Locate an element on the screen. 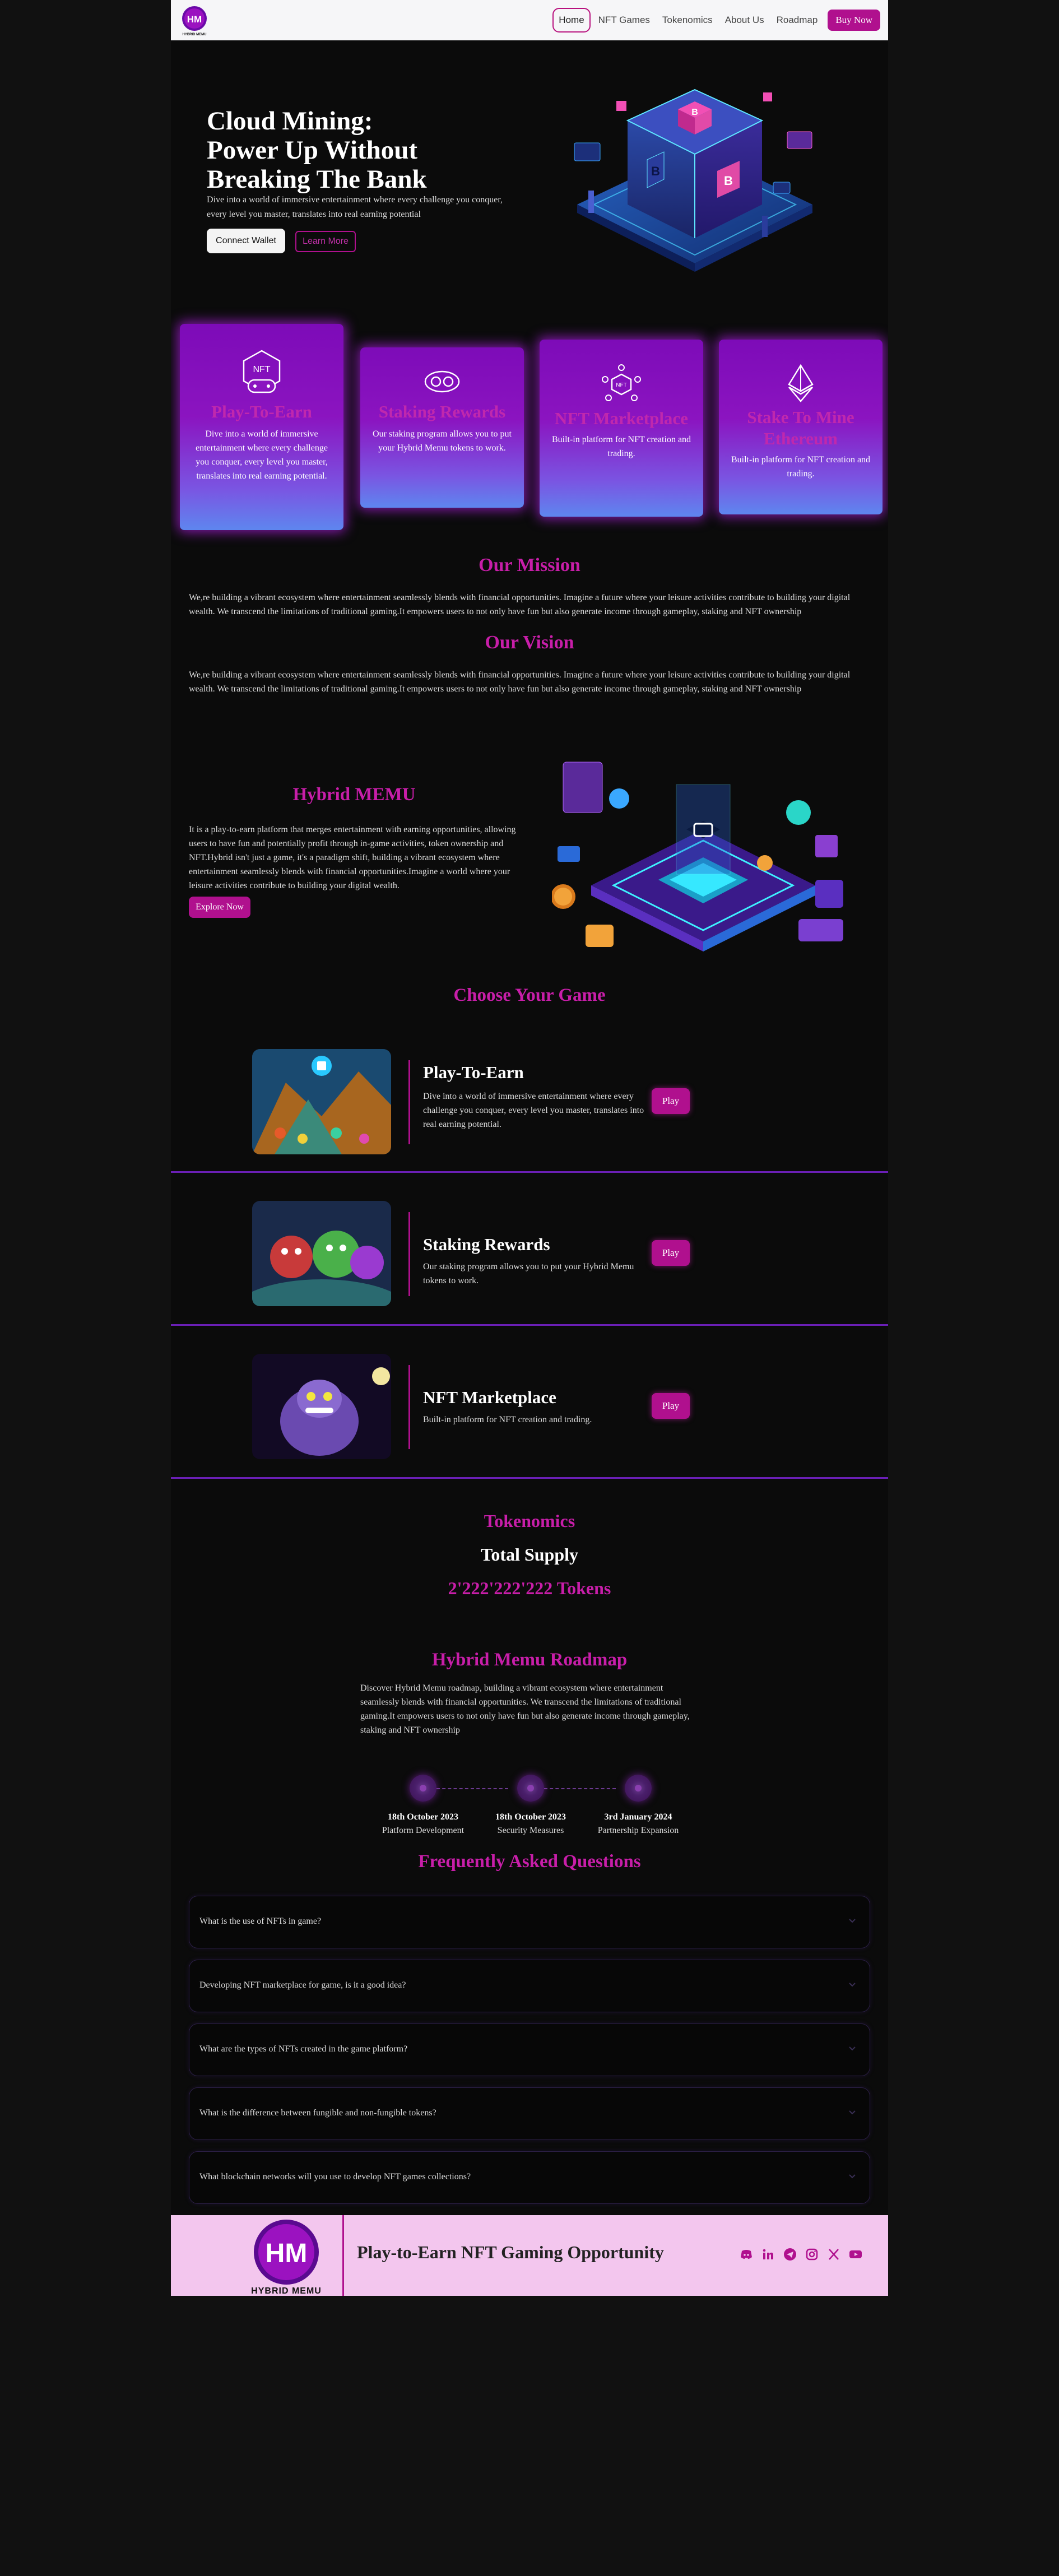  hybrid-memu-title: Hybrid MEMU is located at coordinates (354, 795).